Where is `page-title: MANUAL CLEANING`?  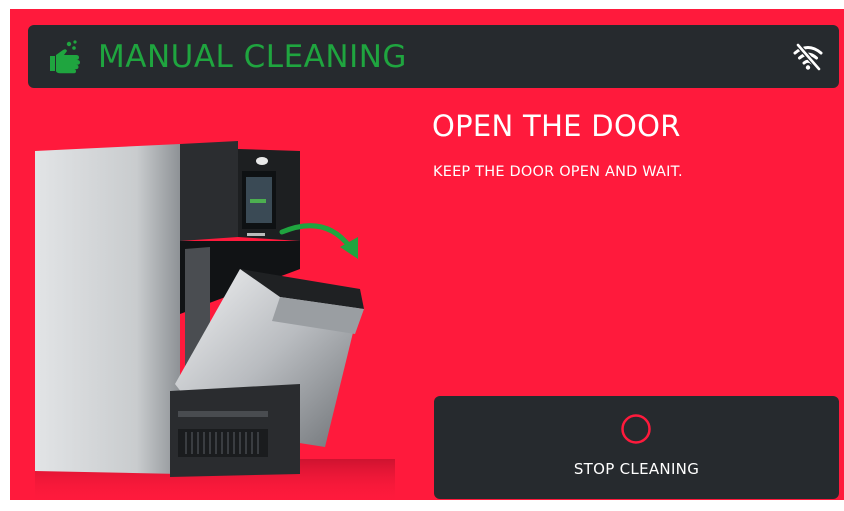
page-title: MANUAL CLEANING is located at coordinates (252, 57).